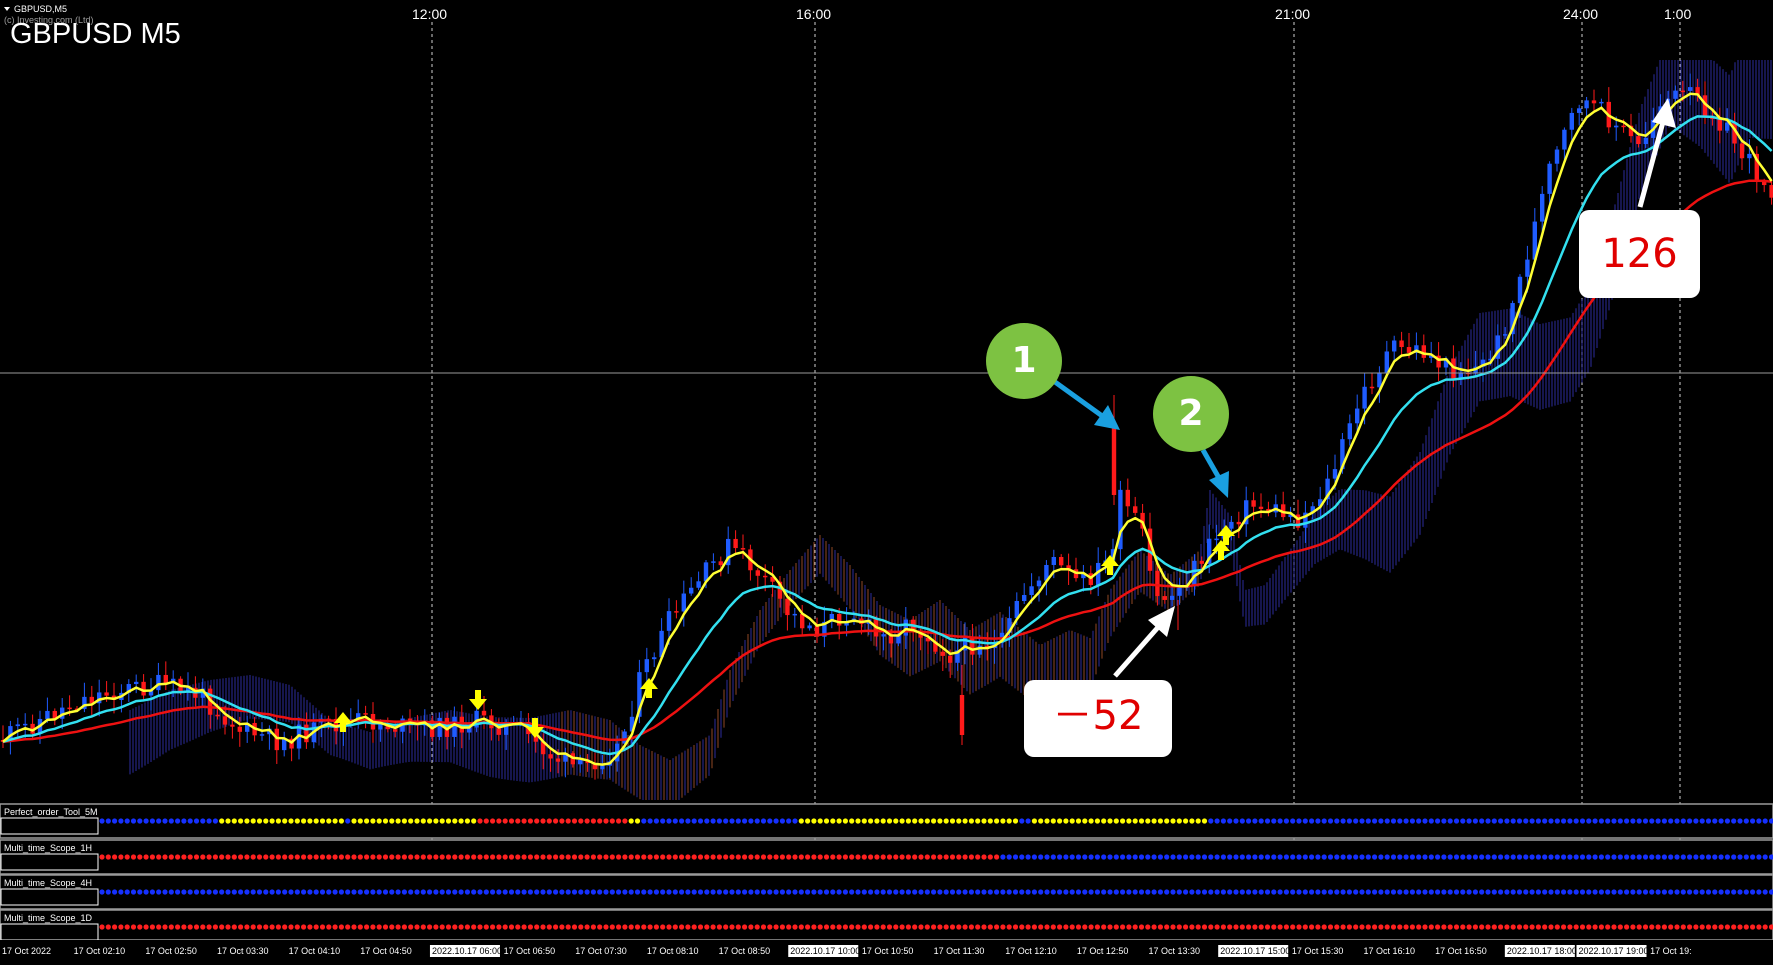 The height and width of the screenshot is (965, 1773). Describe the element at coordinates (1103, 951) in the screenshot. I see `time-axis-label: 17 Oct 12:50` at that location.